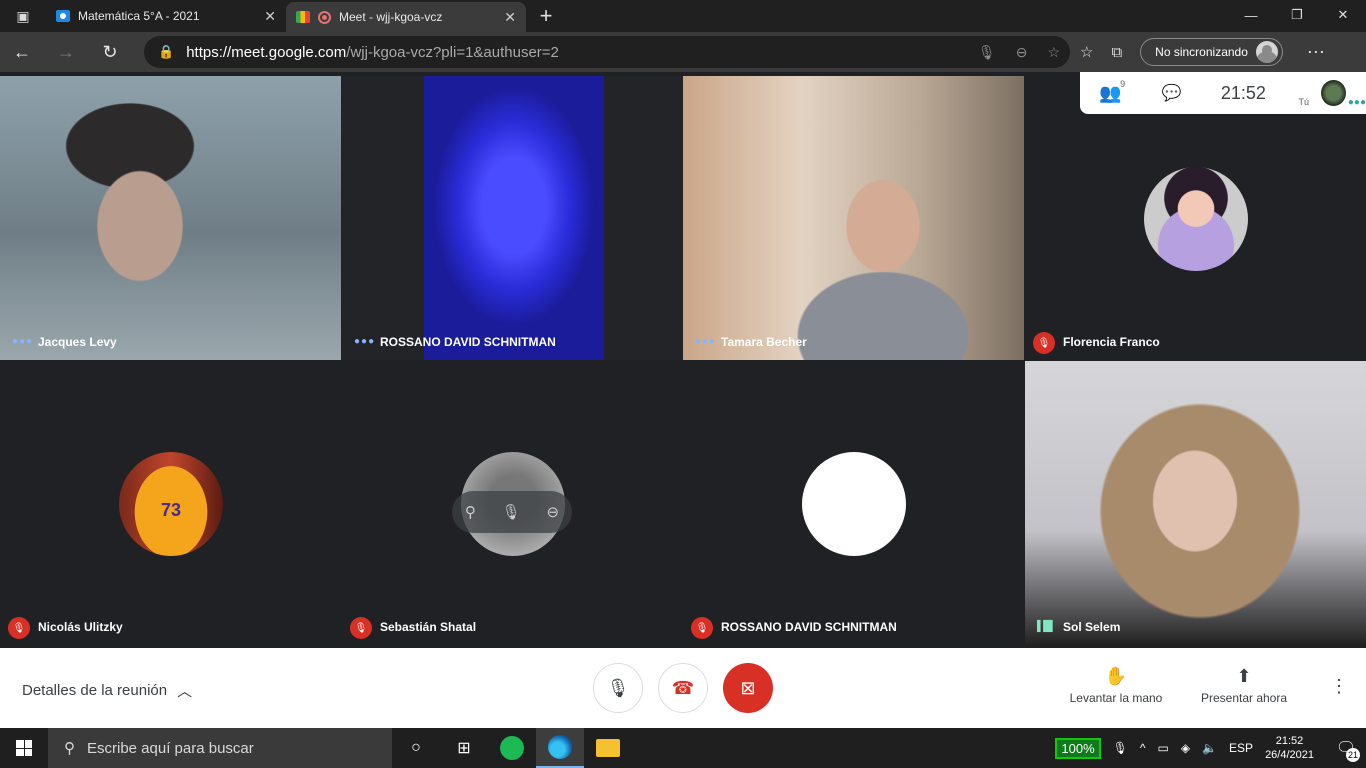  I want to click on arrow-left-icon: ←, so click(22, 51).